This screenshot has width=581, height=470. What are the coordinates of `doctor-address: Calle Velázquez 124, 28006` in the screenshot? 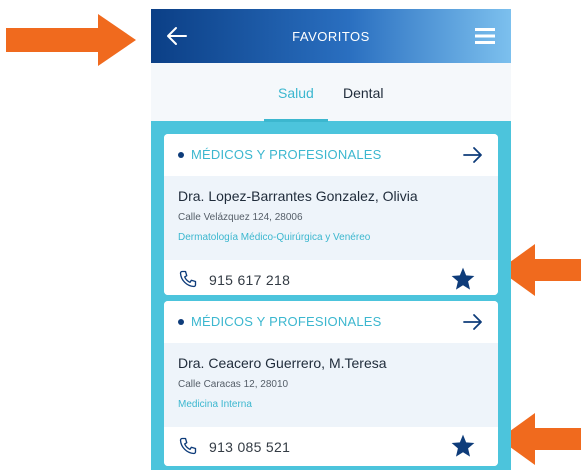 It's located at (240, 217).